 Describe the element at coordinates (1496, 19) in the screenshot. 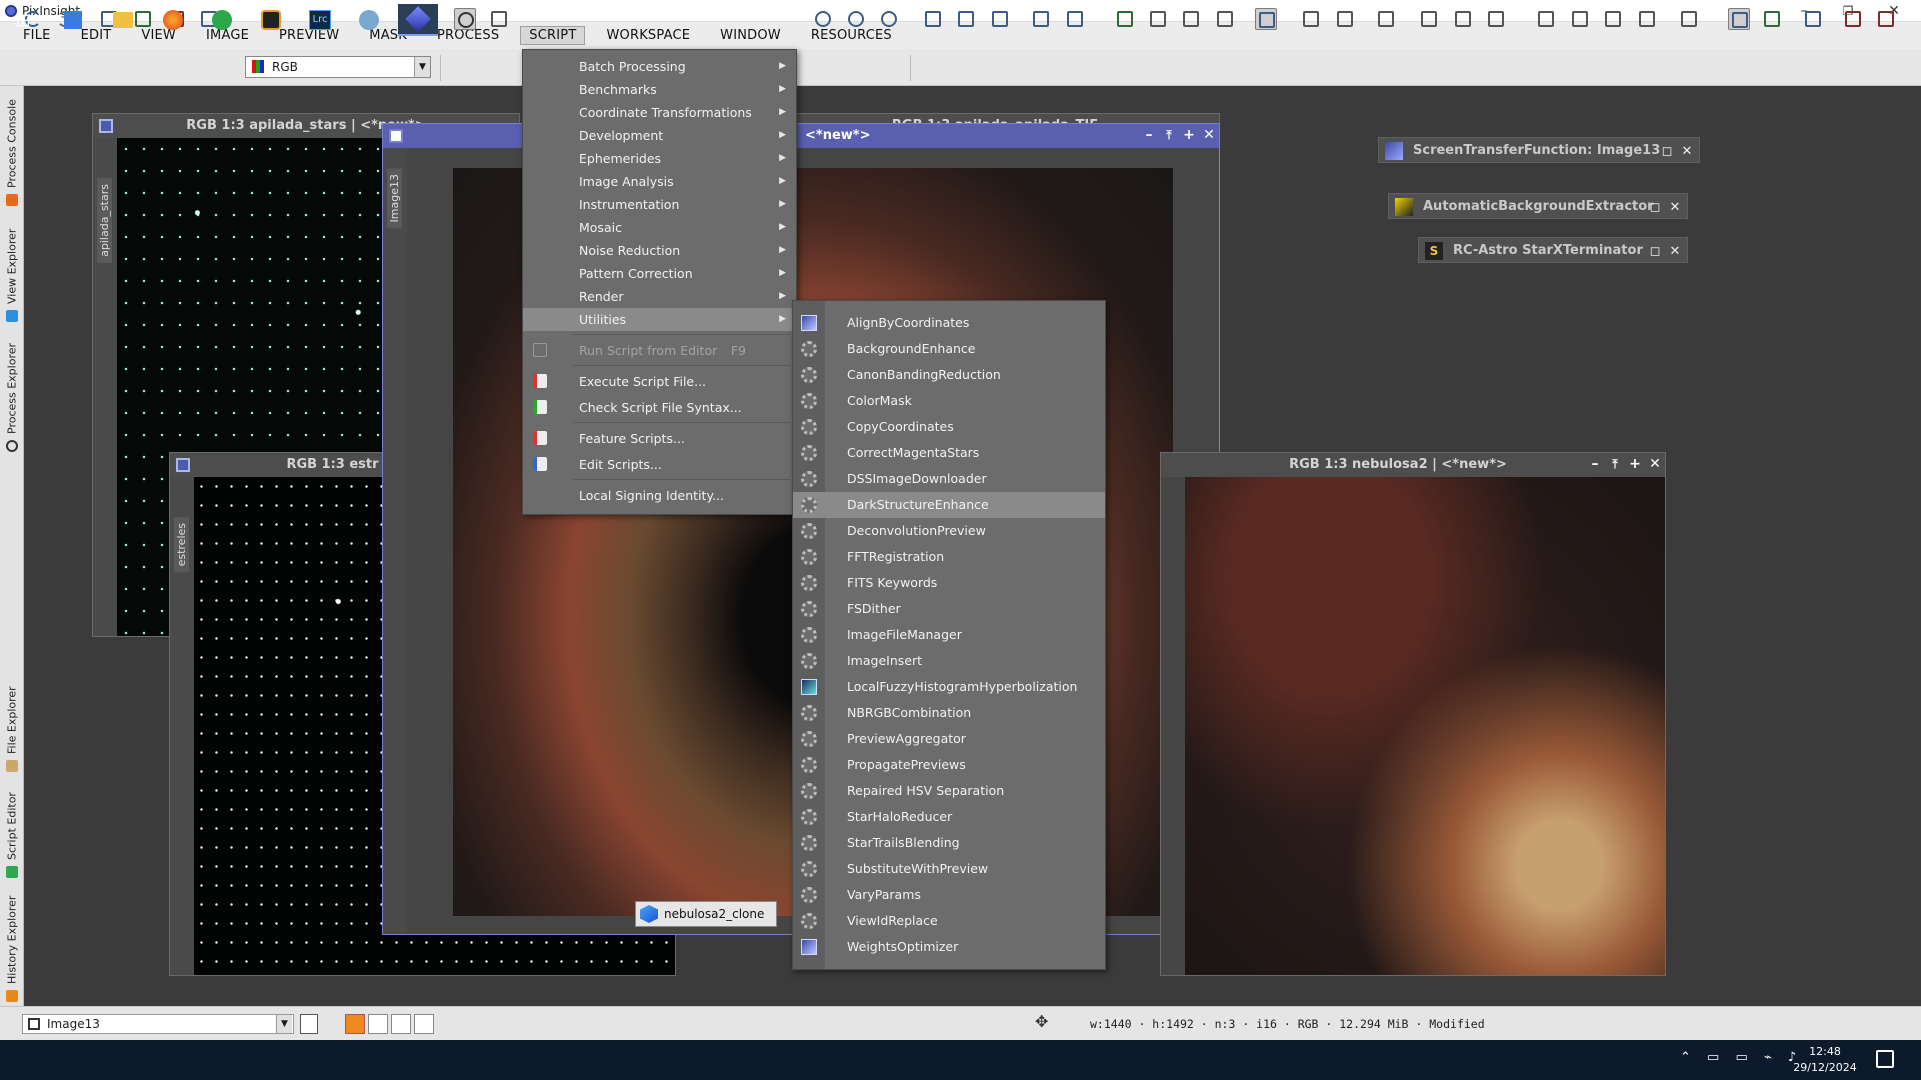

I see `cascade-icon` at that location.